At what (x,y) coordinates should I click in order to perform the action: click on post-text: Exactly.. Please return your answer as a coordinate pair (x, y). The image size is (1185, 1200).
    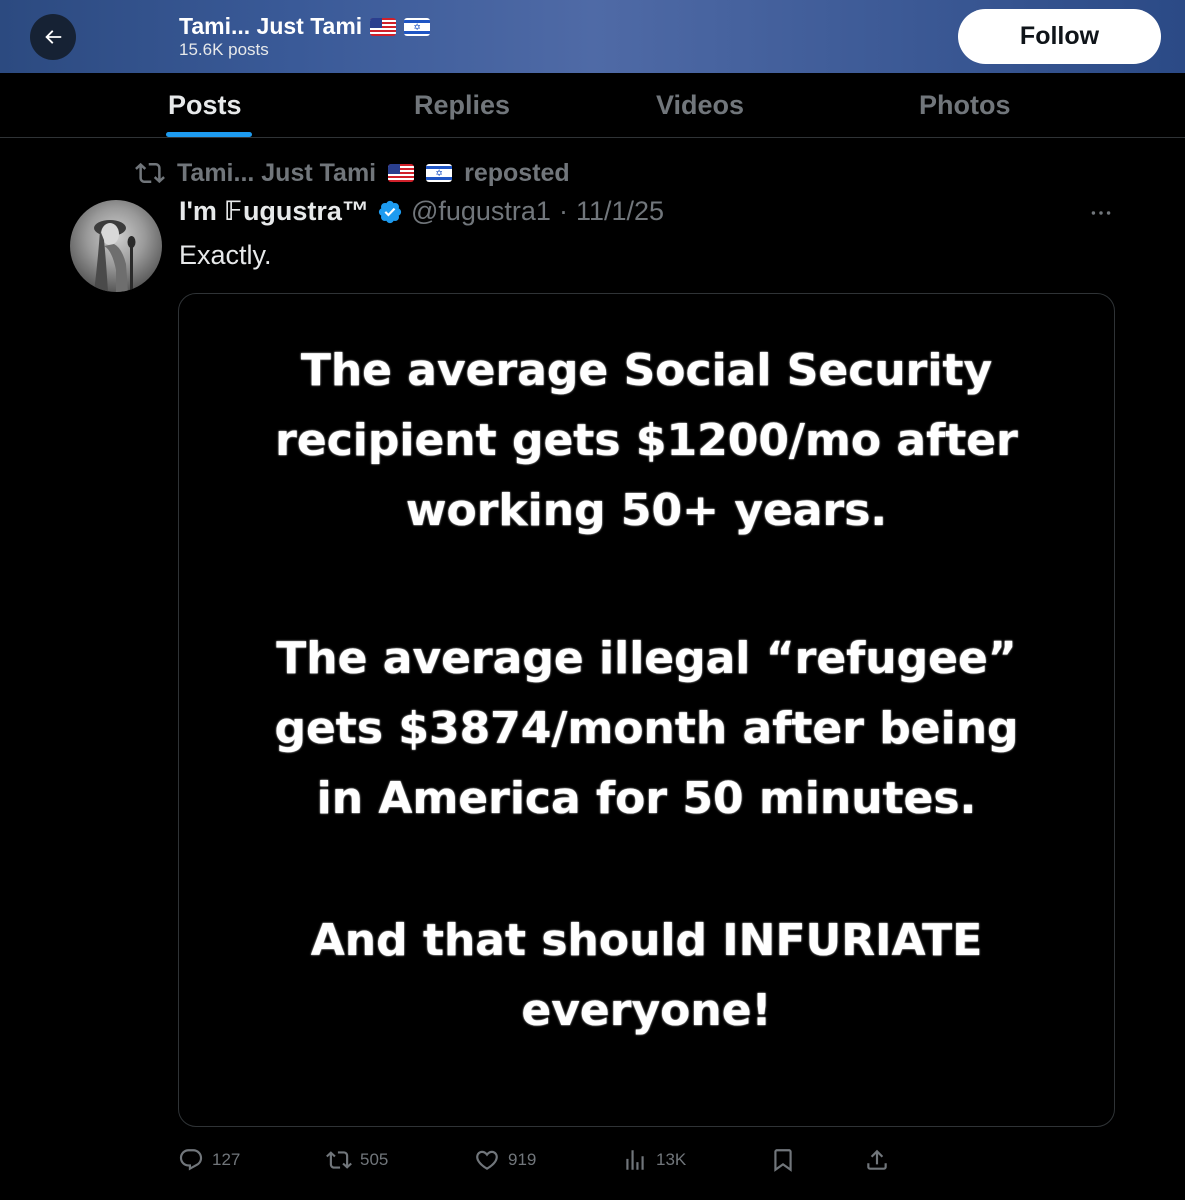
    Looking at the image, I should click on (225, 255).